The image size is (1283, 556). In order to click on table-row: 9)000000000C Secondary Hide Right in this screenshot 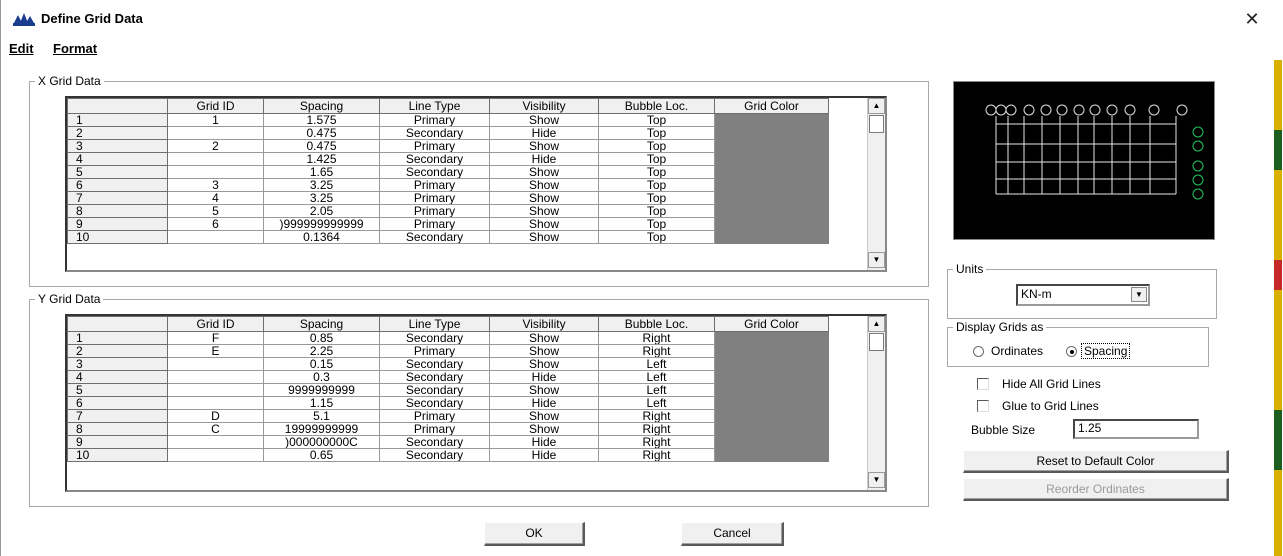, I will do `click(448, 442)`.